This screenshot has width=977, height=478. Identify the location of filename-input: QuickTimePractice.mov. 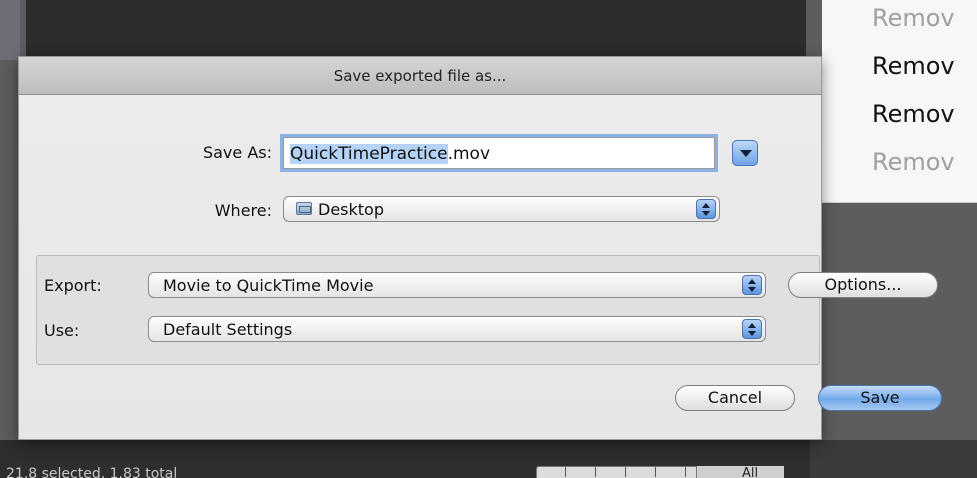
(499, 153).